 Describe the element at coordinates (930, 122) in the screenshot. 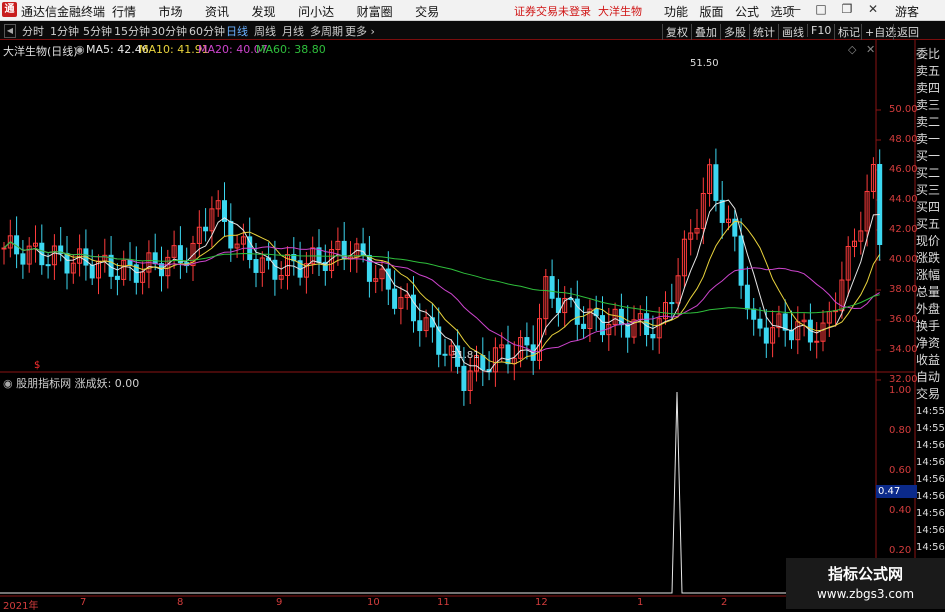

I see `side-item: 卖二` at that location.